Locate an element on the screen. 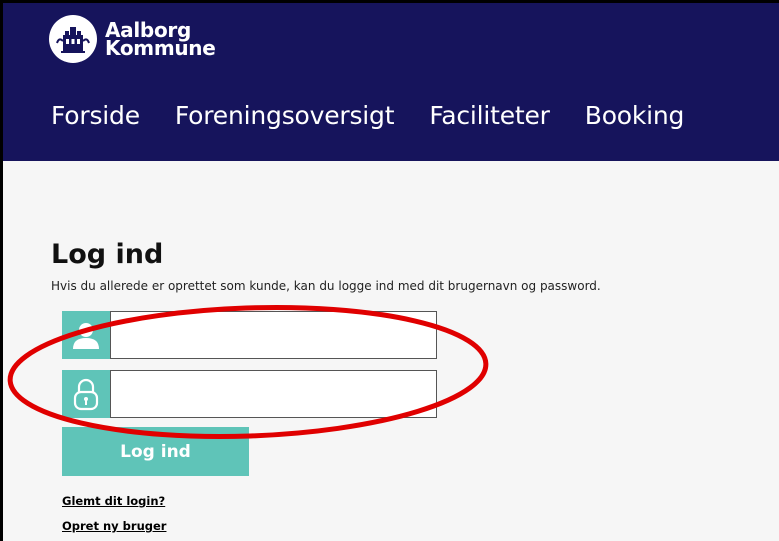 This screenshot has height=541, width=779. logo: Aalborg Kommune is located at coordinates (132, 39).